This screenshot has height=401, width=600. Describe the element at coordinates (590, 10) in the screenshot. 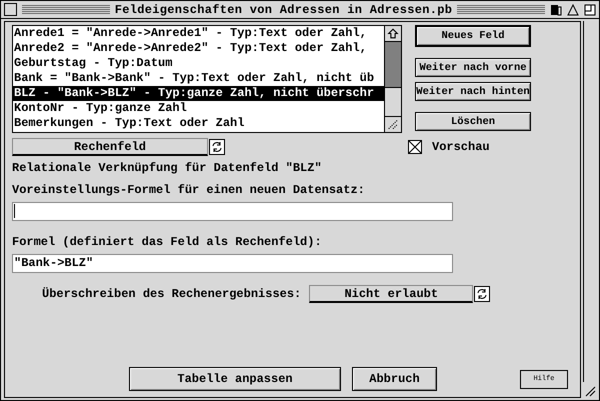

I see `fullsize-icon` at that location.